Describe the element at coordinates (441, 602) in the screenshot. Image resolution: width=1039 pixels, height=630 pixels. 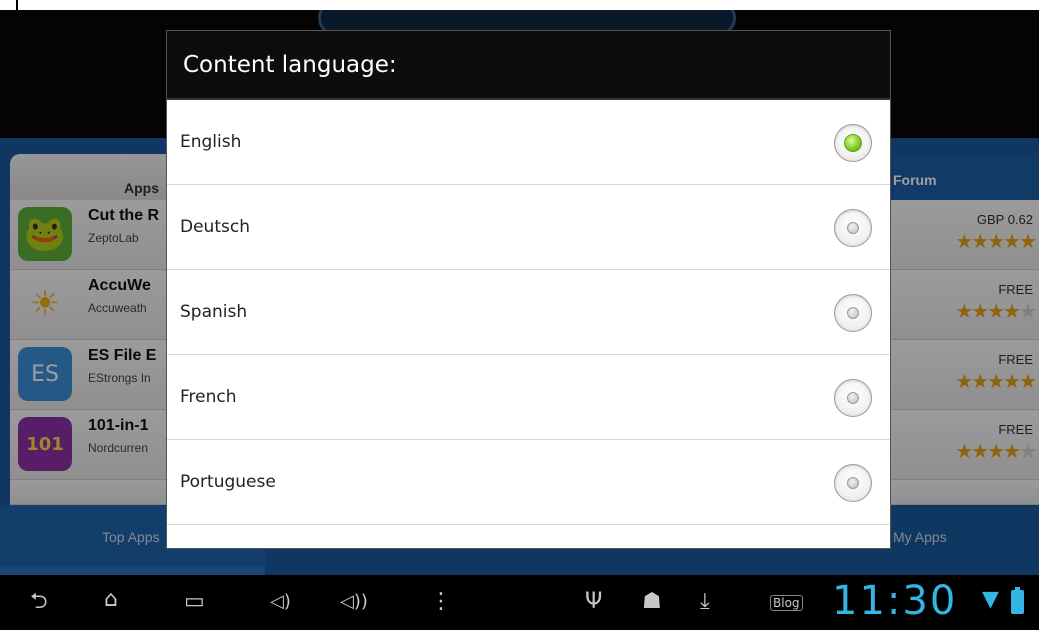
I see `menu-icon: ⋮` at that location.